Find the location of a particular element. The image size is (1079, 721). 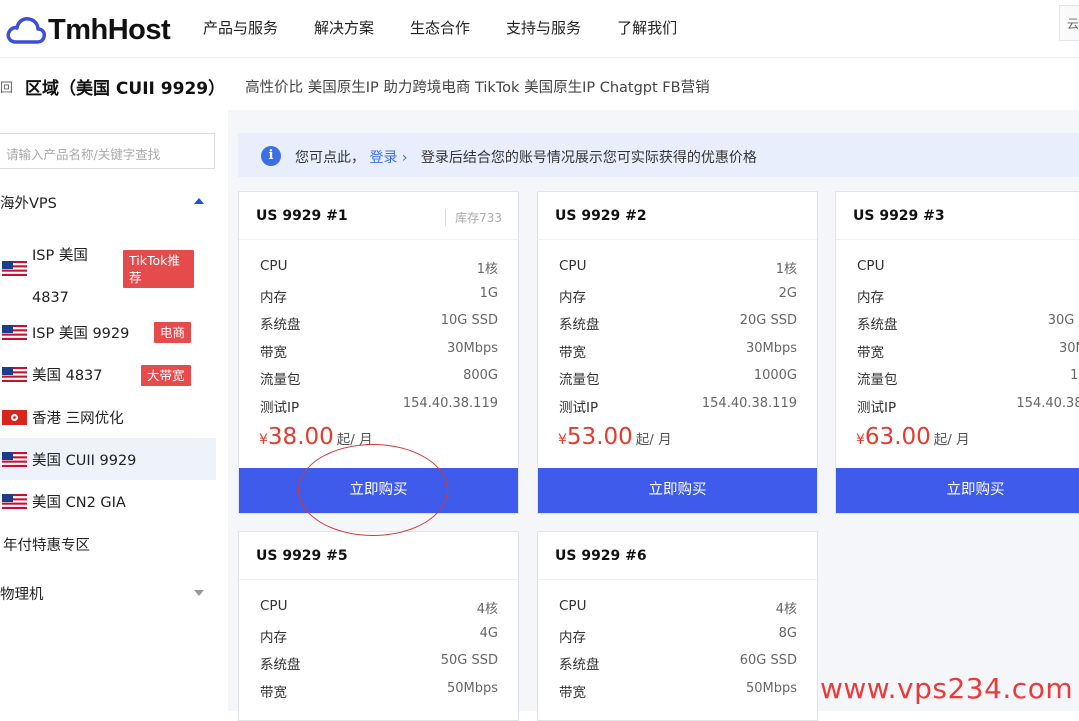

search-input: 请输入产品名称/关键字查找 is located at coordinates (107, 151).